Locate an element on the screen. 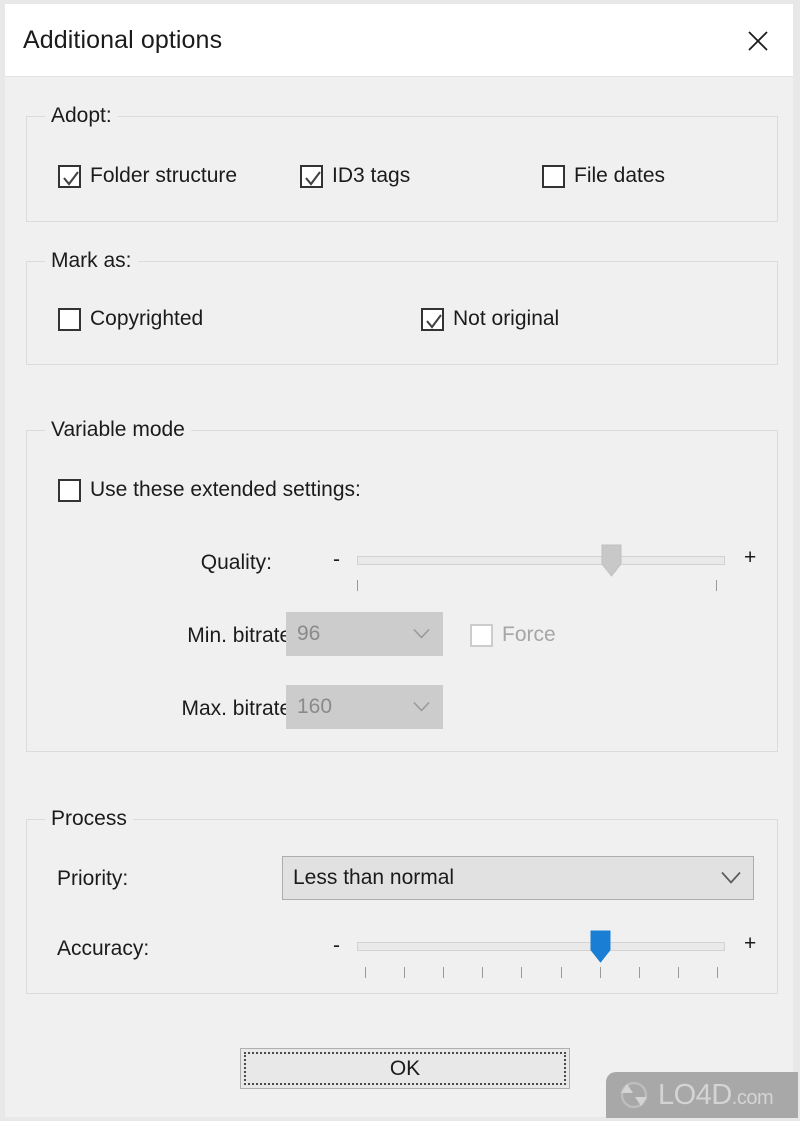  priority-label: Priority: is located at coordinates (93, 878).